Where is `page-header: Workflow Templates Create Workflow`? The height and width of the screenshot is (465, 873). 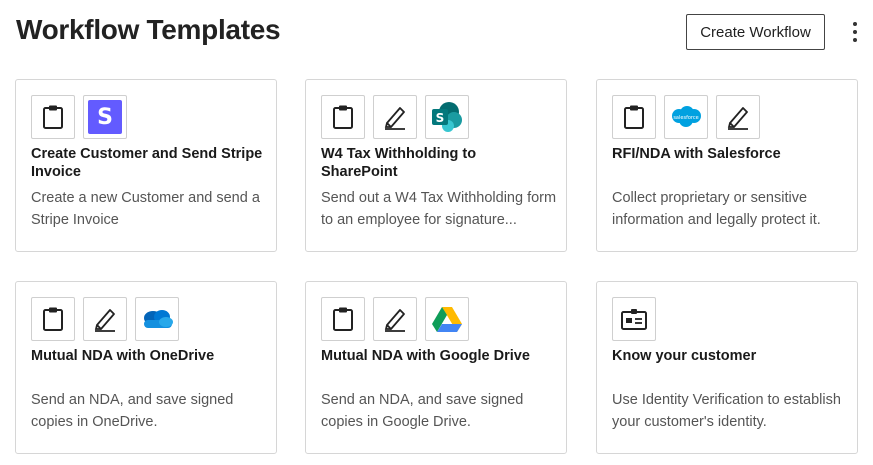 page-header: Workflow Templates Create Workflow is located at coordinates (436, 32).